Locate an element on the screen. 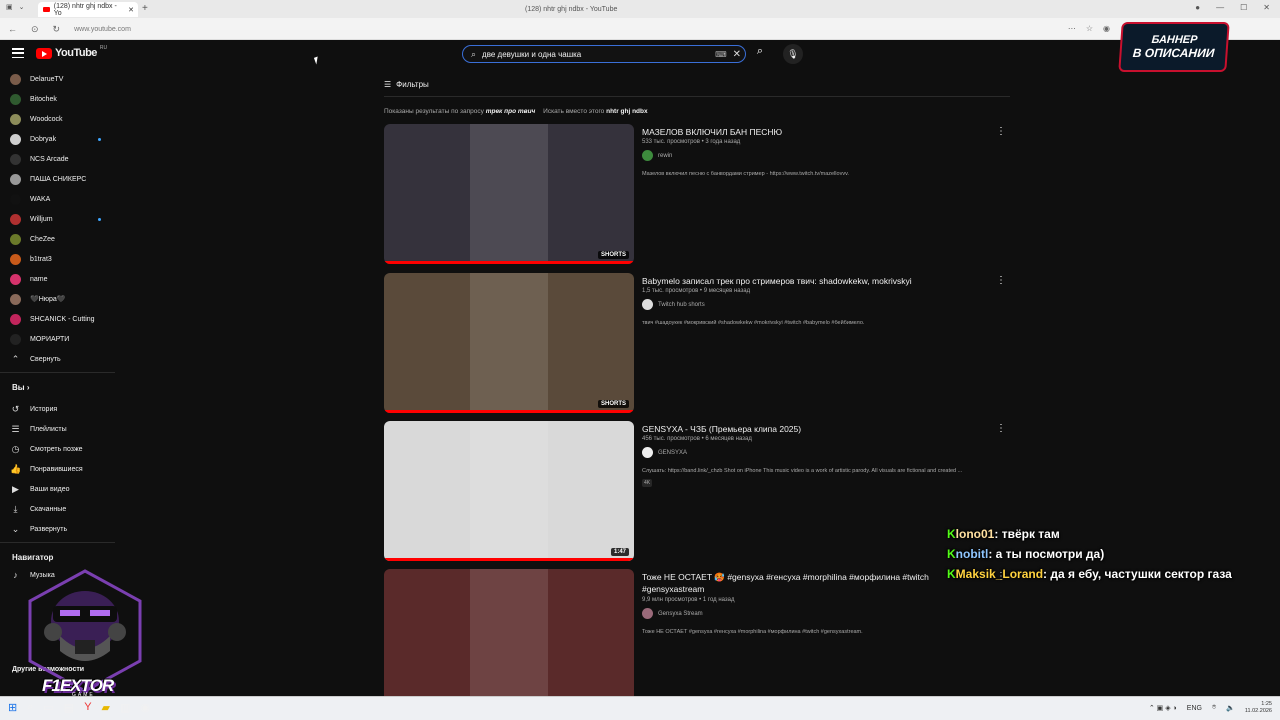 Image resolution: width=1280 pixels, height=720 pixels. language-indicator: ENG is located at coordinates (1194, 708).